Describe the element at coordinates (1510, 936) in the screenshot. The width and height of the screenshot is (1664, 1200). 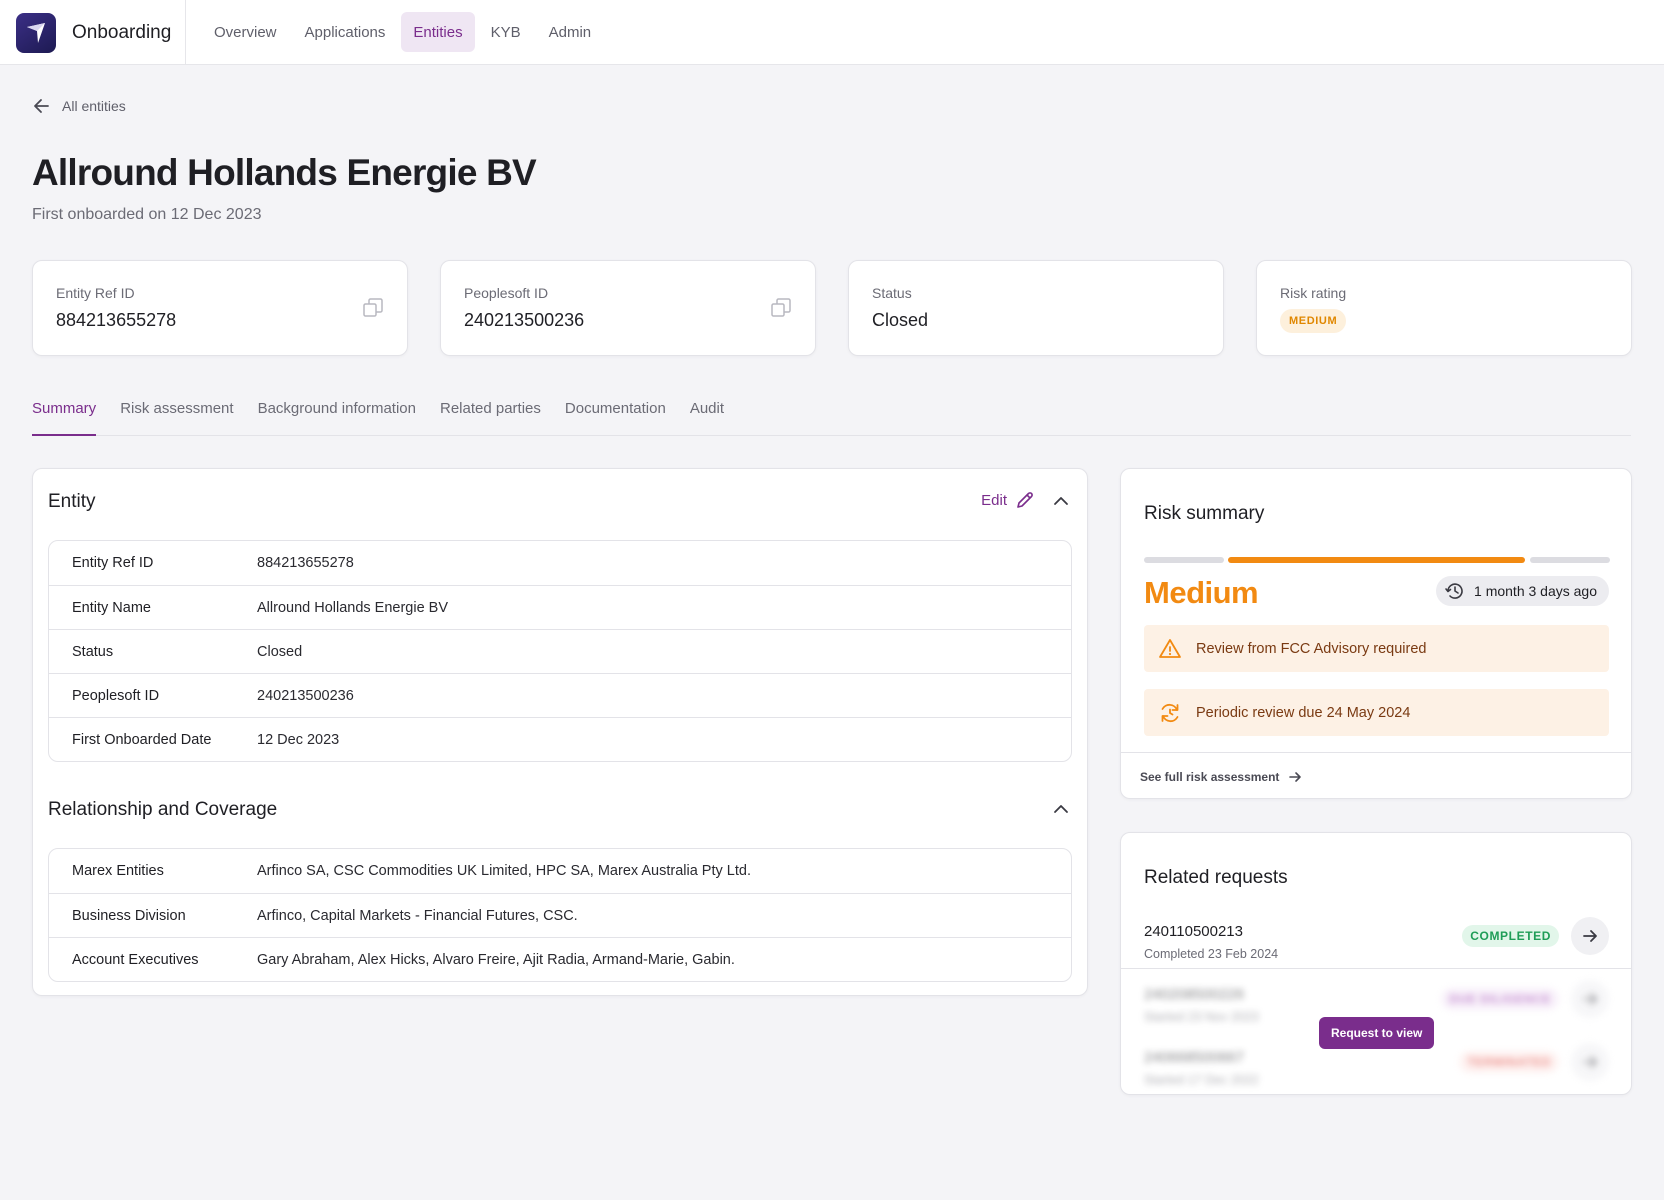
I see `status-badge: COMPLETED` at that location.